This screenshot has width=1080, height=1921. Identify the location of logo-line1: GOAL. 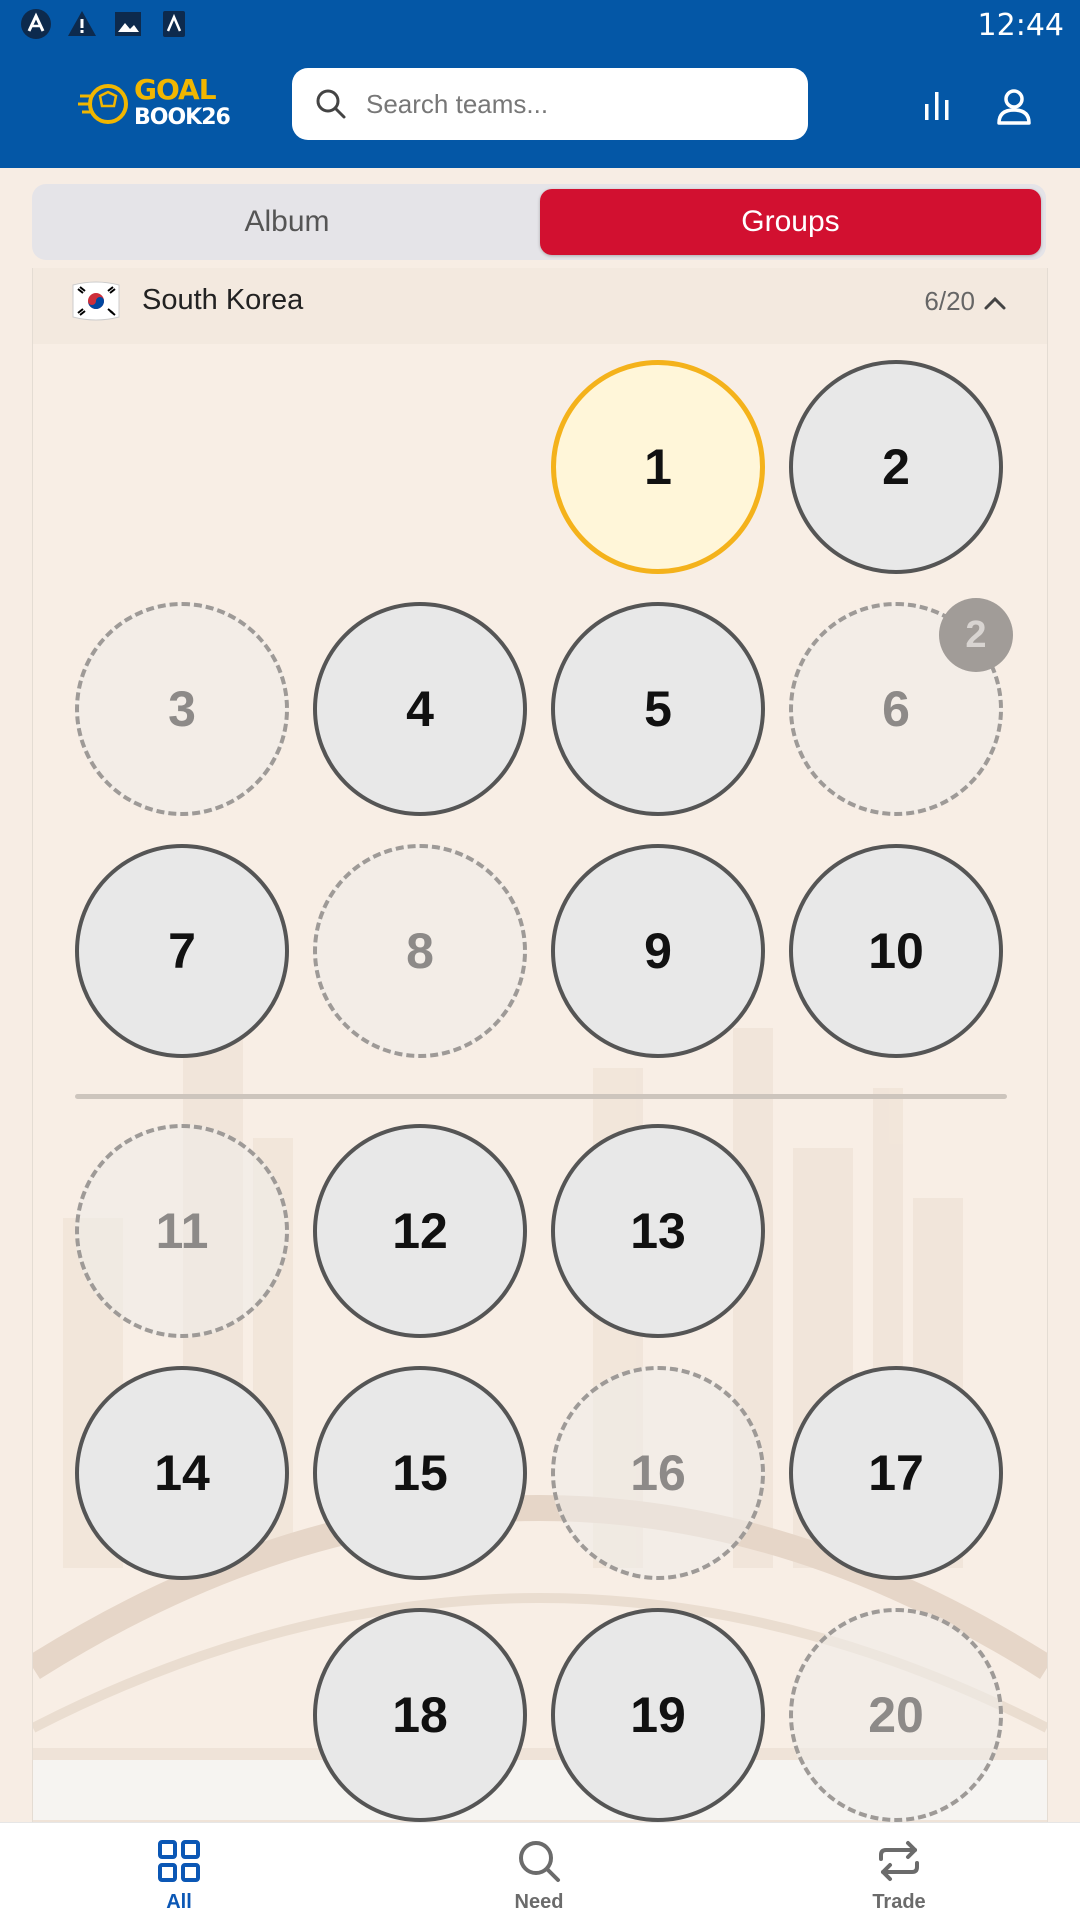
(175, 89).